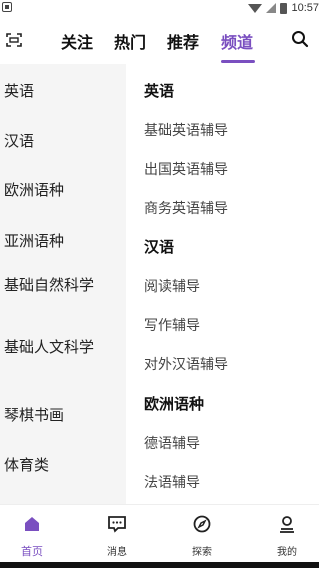  I want to click on status-bar: 10:57, so click(159, 8).